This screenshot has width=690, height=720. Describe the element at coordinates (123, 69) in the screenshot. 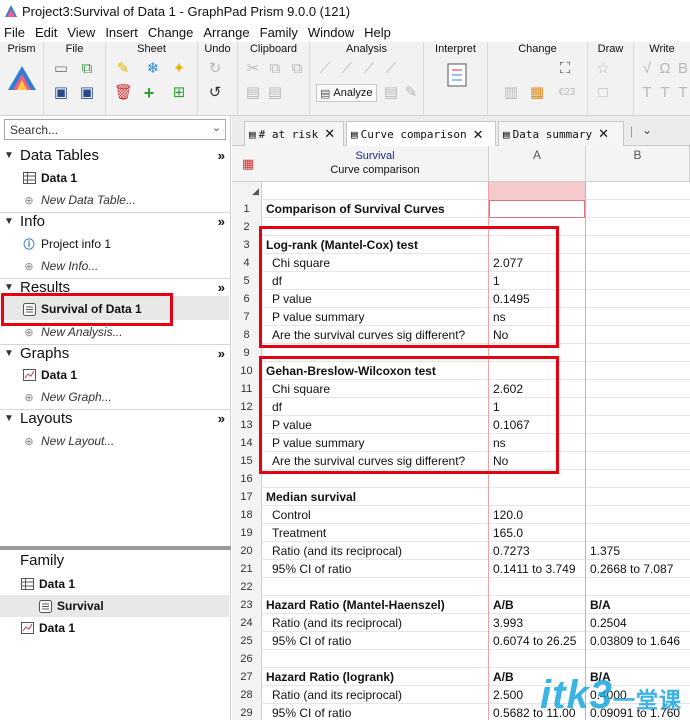

I see `highlight-pen-icon: ✎` at that location.